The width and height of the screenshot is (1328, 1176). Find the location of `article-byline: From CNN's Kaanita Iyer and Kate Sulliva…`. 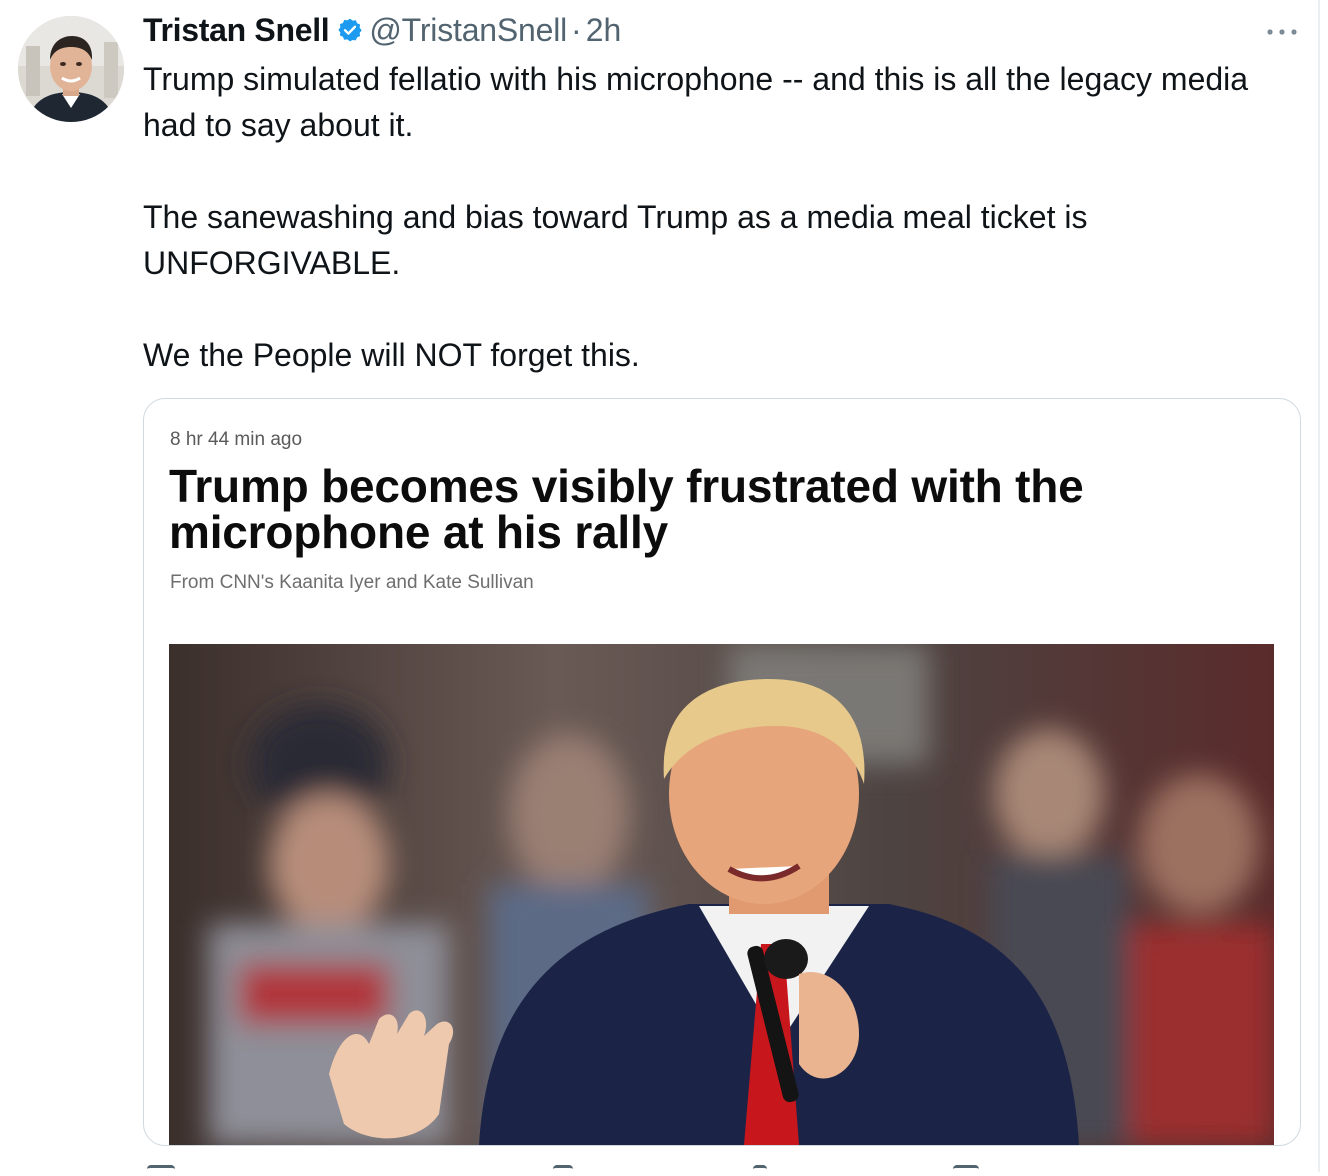

article-byline: From CNN's Kaanita Iyer and Kate Sulliva… is located at coordinates (352, 582).